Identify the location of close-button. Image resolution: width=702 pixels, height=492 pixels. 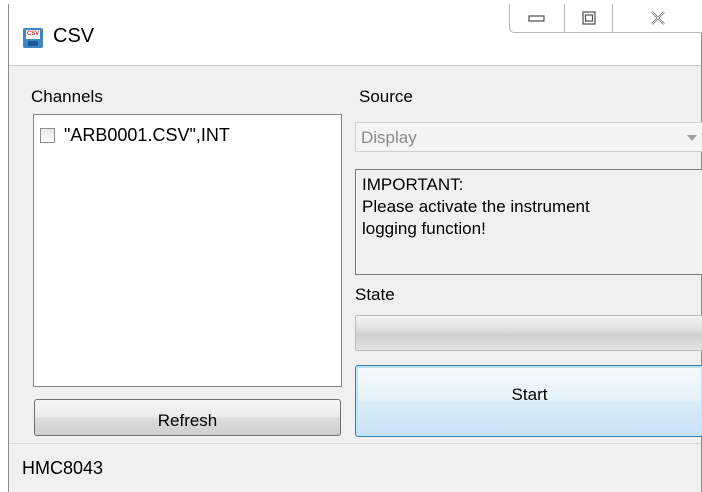
(657, 18).